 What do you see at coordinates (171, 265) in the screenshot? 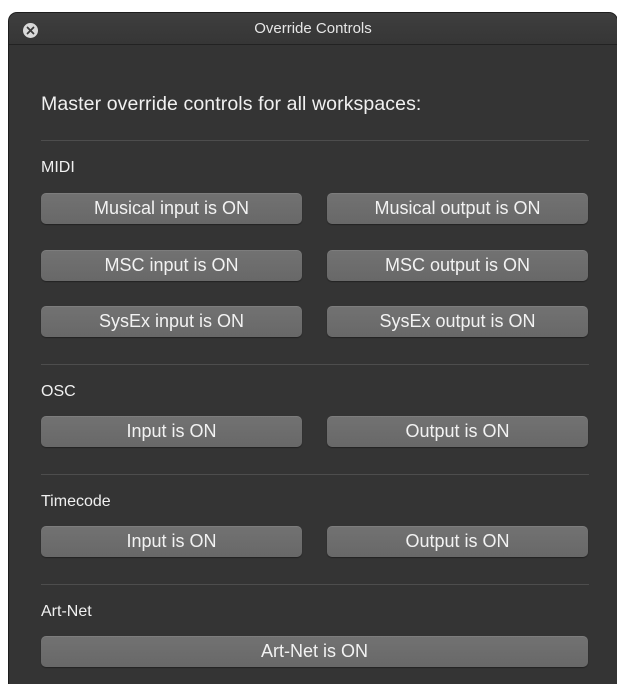
I see `midi-msc-input-button: MSC input is ON` at bounding box center [171, 265].